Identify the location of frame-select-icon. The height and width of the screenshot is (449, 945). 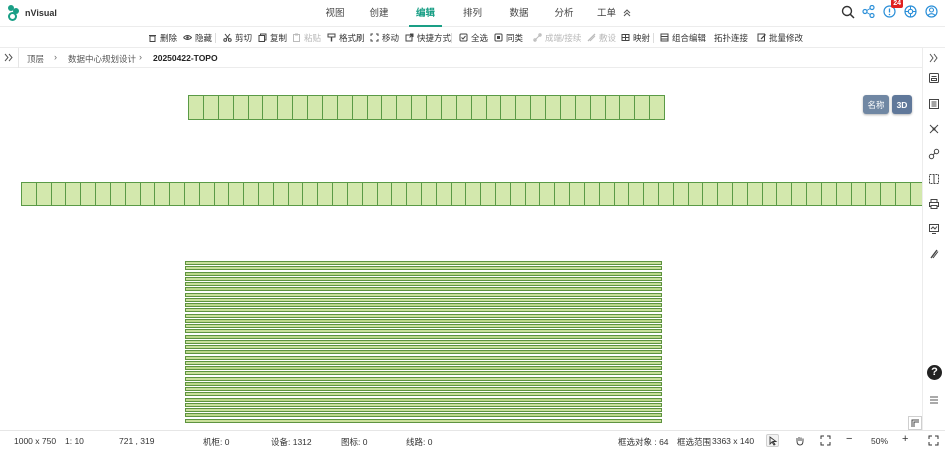
(934, 179).